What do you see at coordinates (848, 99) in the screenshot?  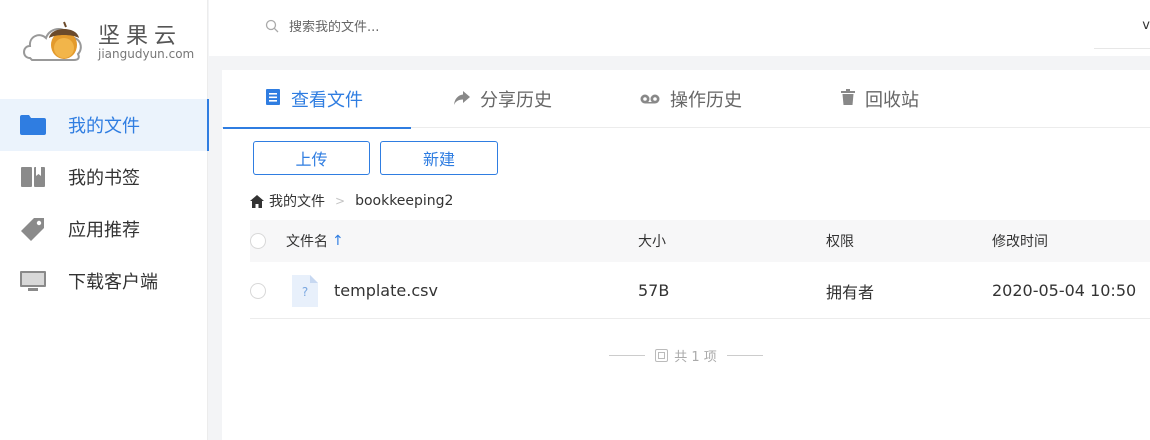 I see `trash-icon` at bounding box center [848, 99].